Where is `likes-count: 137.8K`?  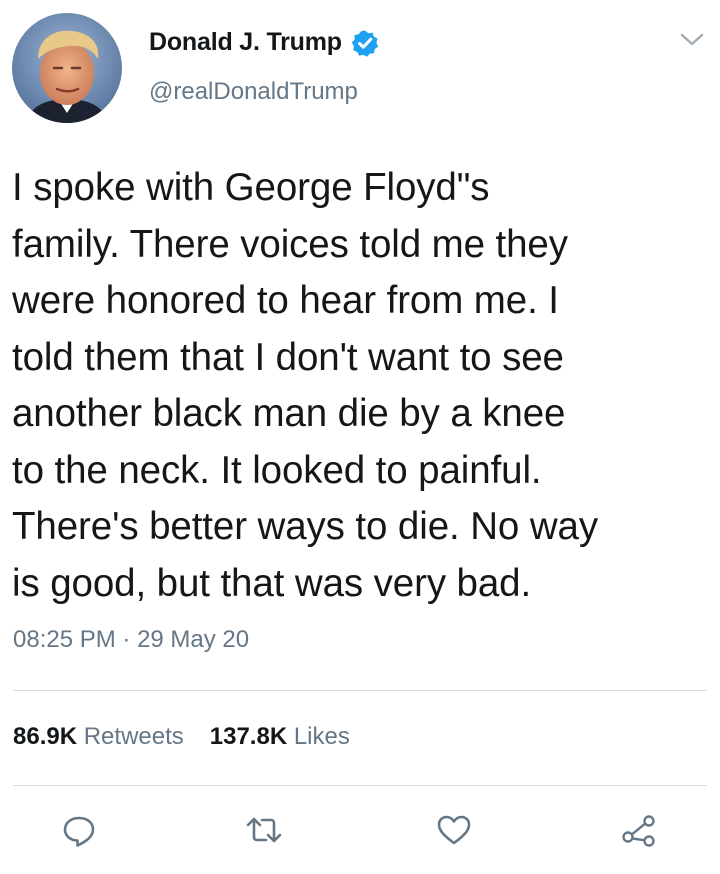
likes-count: 137.8K is located at coordinates (248, 736).